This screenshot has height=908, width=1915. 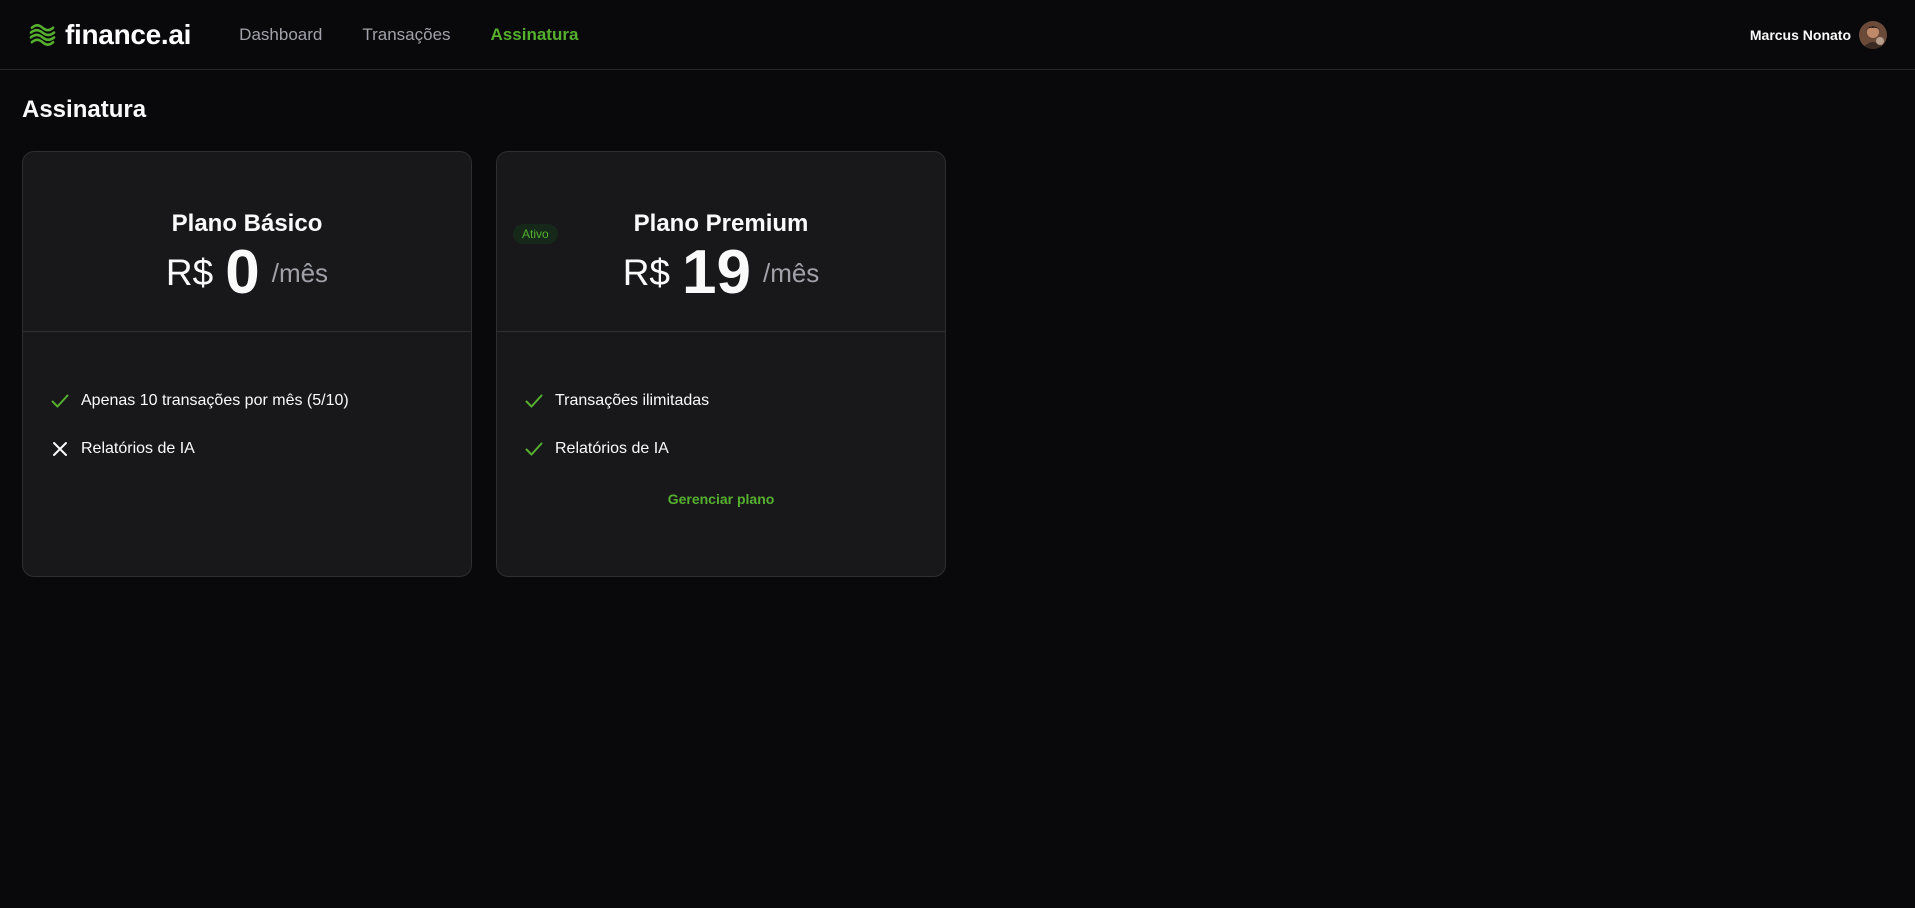 What do you see at coordinates (242, 272) in the screenshot?
I see `price-amount: 0` at bounding box center [242, 272].